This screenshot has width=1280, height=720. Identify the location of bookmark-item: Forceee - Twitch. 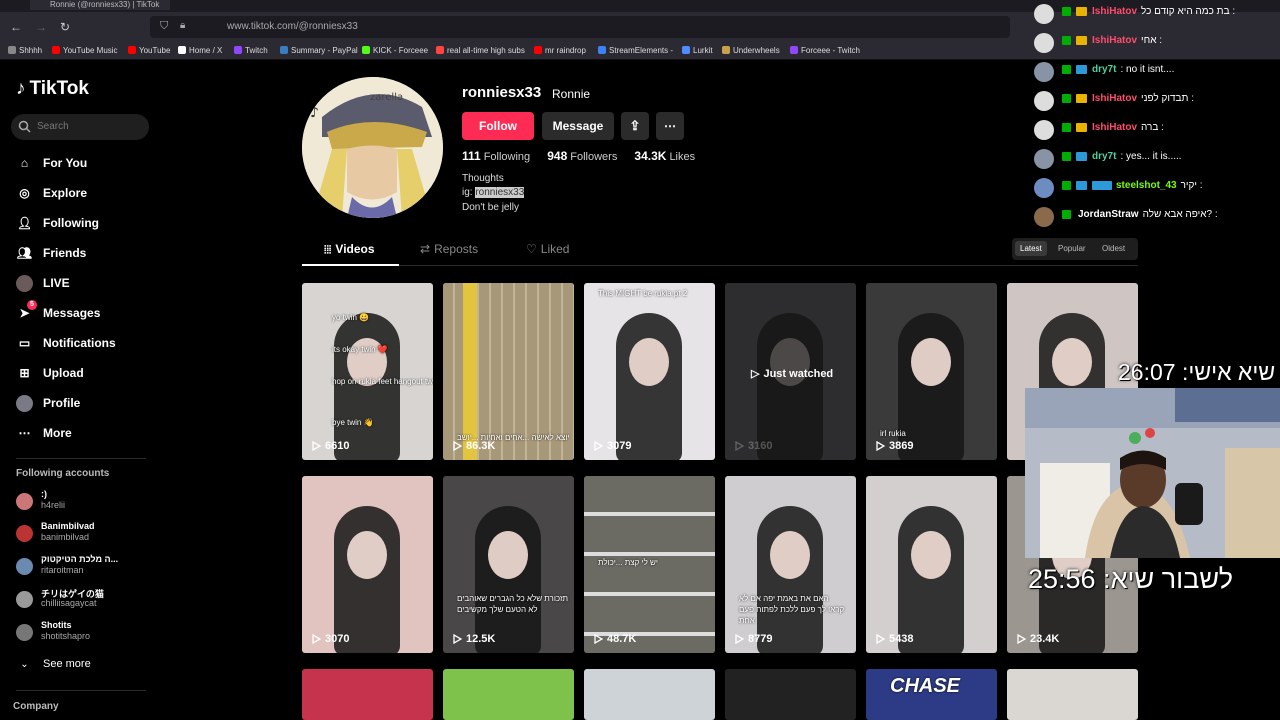
(825, 50).